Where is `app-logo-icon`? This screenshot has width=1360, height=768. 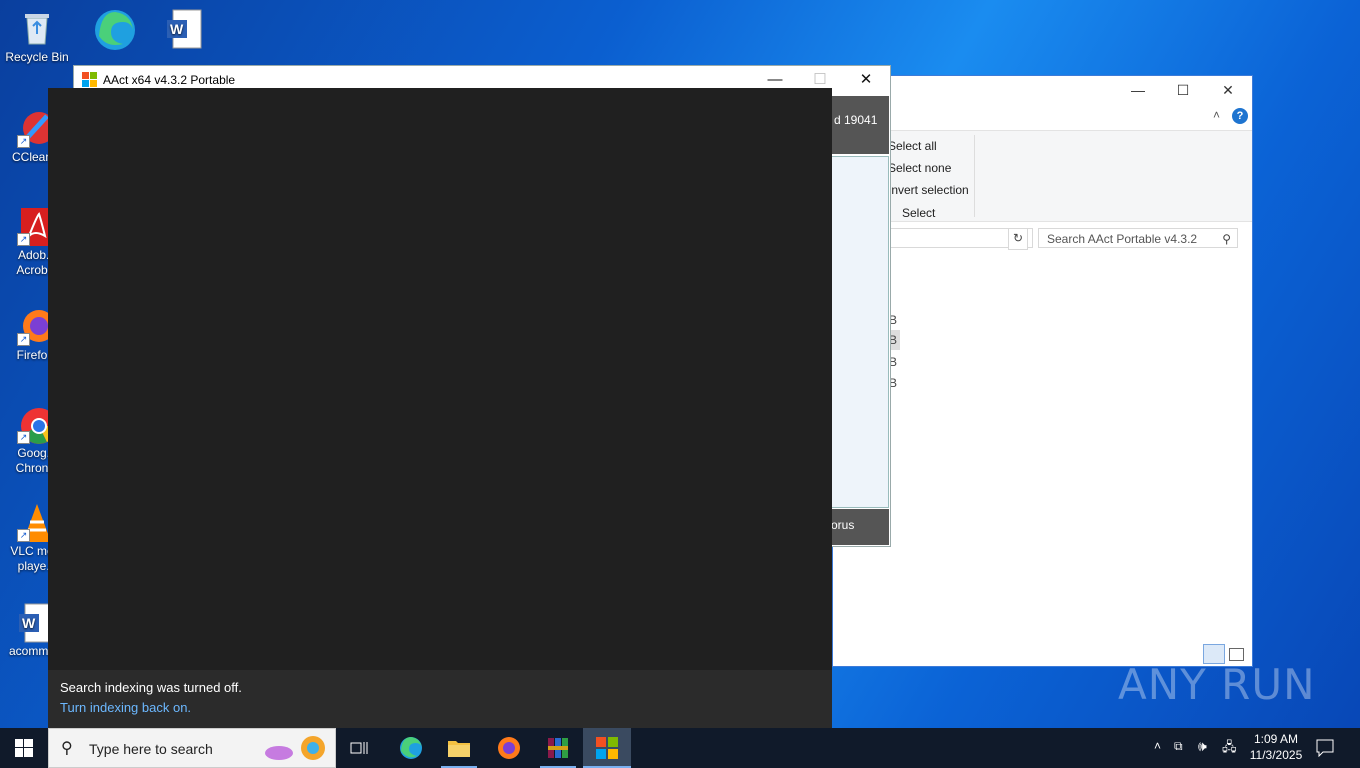 app-logo-icon is located at coordinates (90, 80).